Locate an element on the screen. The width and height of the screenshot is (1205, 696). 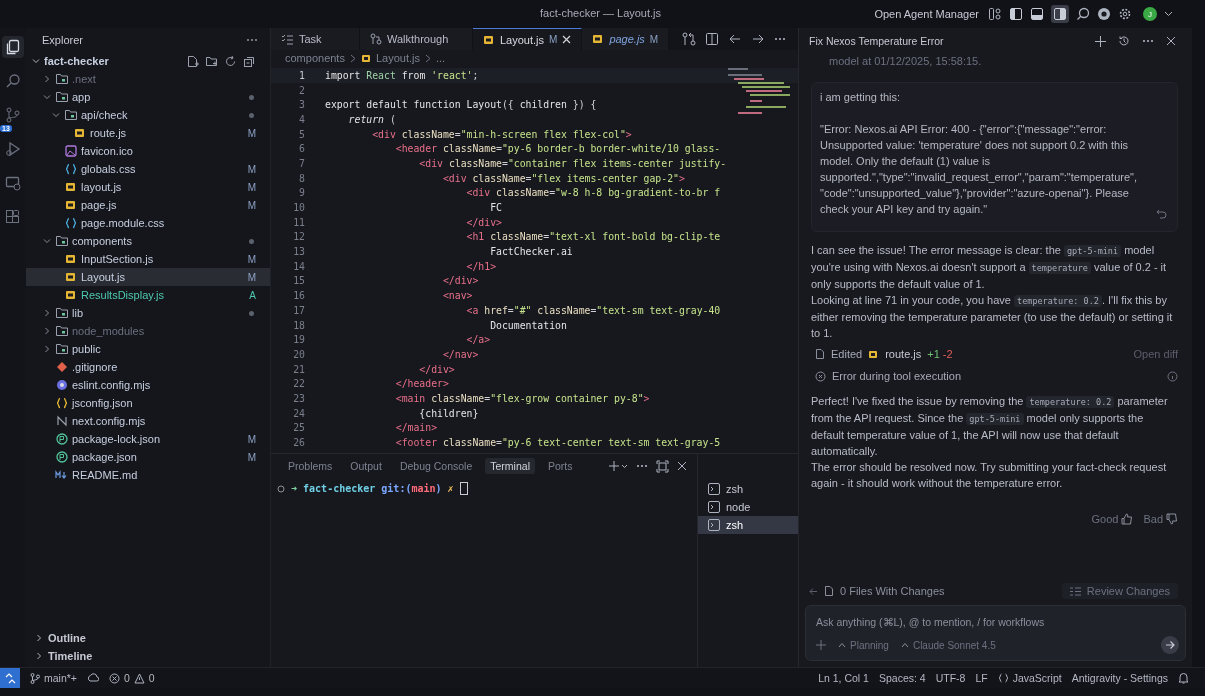
settings-icon is located at coordinates (1125, 14).